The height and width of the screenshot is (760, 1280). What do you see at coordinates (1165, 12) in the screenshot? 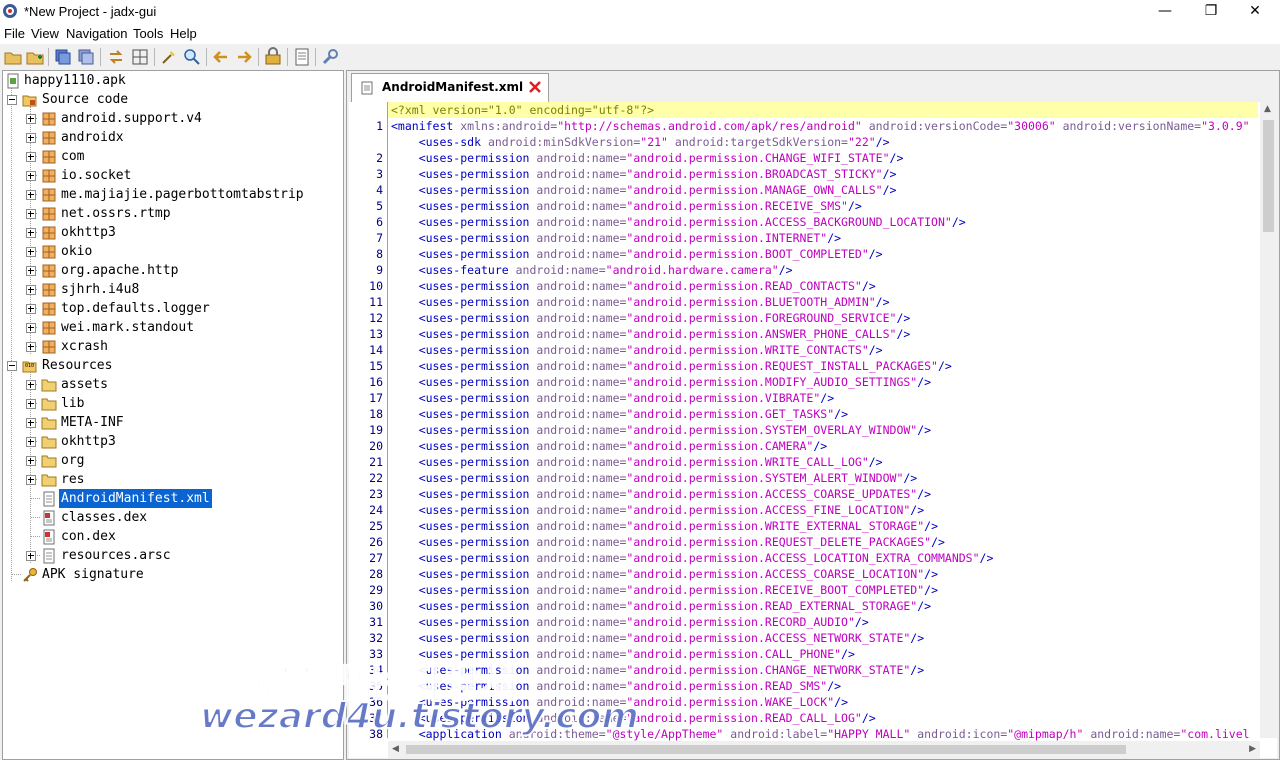
I see `minimize-button: —` at bounding box center [1165, 12].